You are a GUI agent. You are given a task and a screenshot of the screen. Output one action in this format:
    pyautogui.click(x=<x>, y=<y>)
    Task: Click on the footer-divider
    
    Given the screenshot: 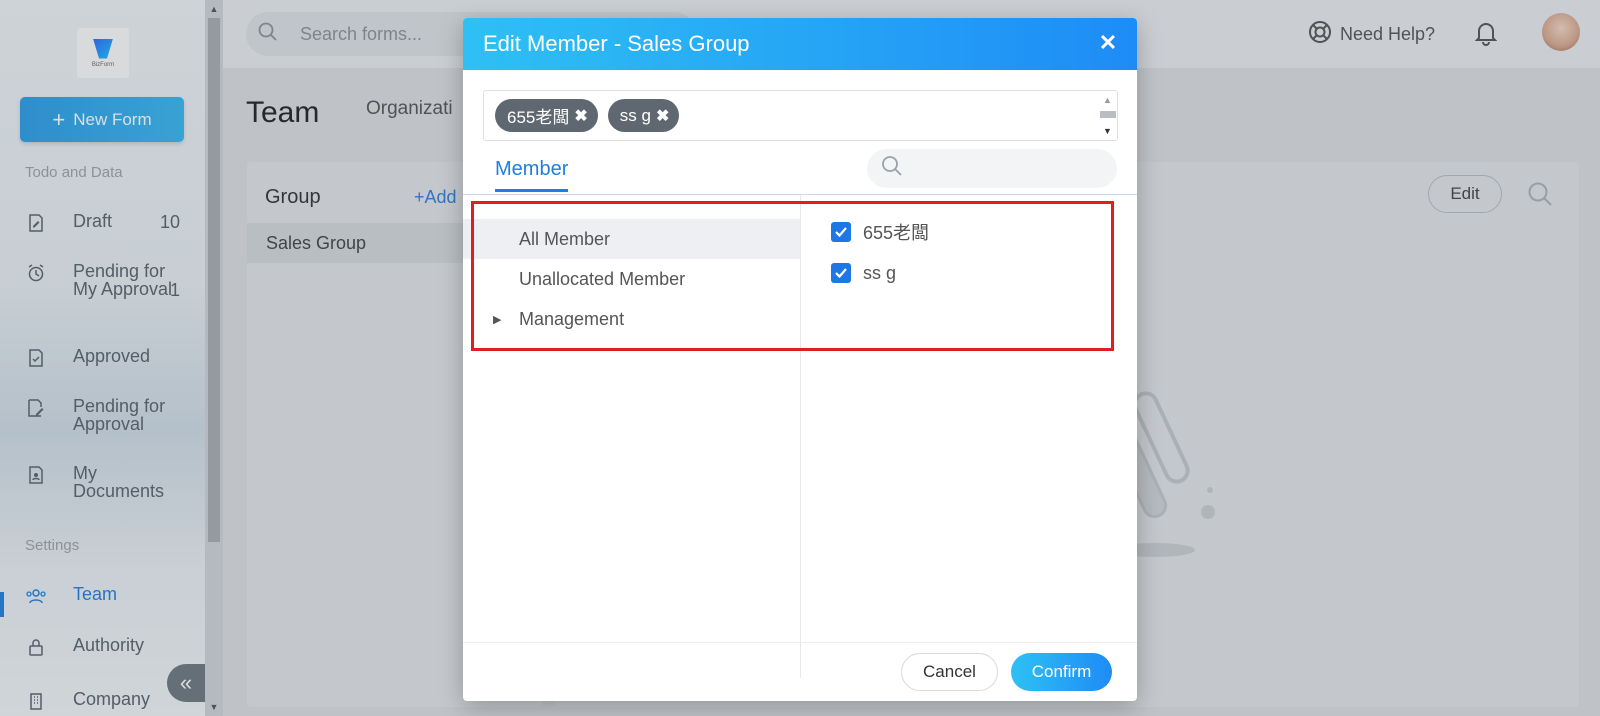 What is the action you would take?
    pyautogui.click(x=800, y=642)
    